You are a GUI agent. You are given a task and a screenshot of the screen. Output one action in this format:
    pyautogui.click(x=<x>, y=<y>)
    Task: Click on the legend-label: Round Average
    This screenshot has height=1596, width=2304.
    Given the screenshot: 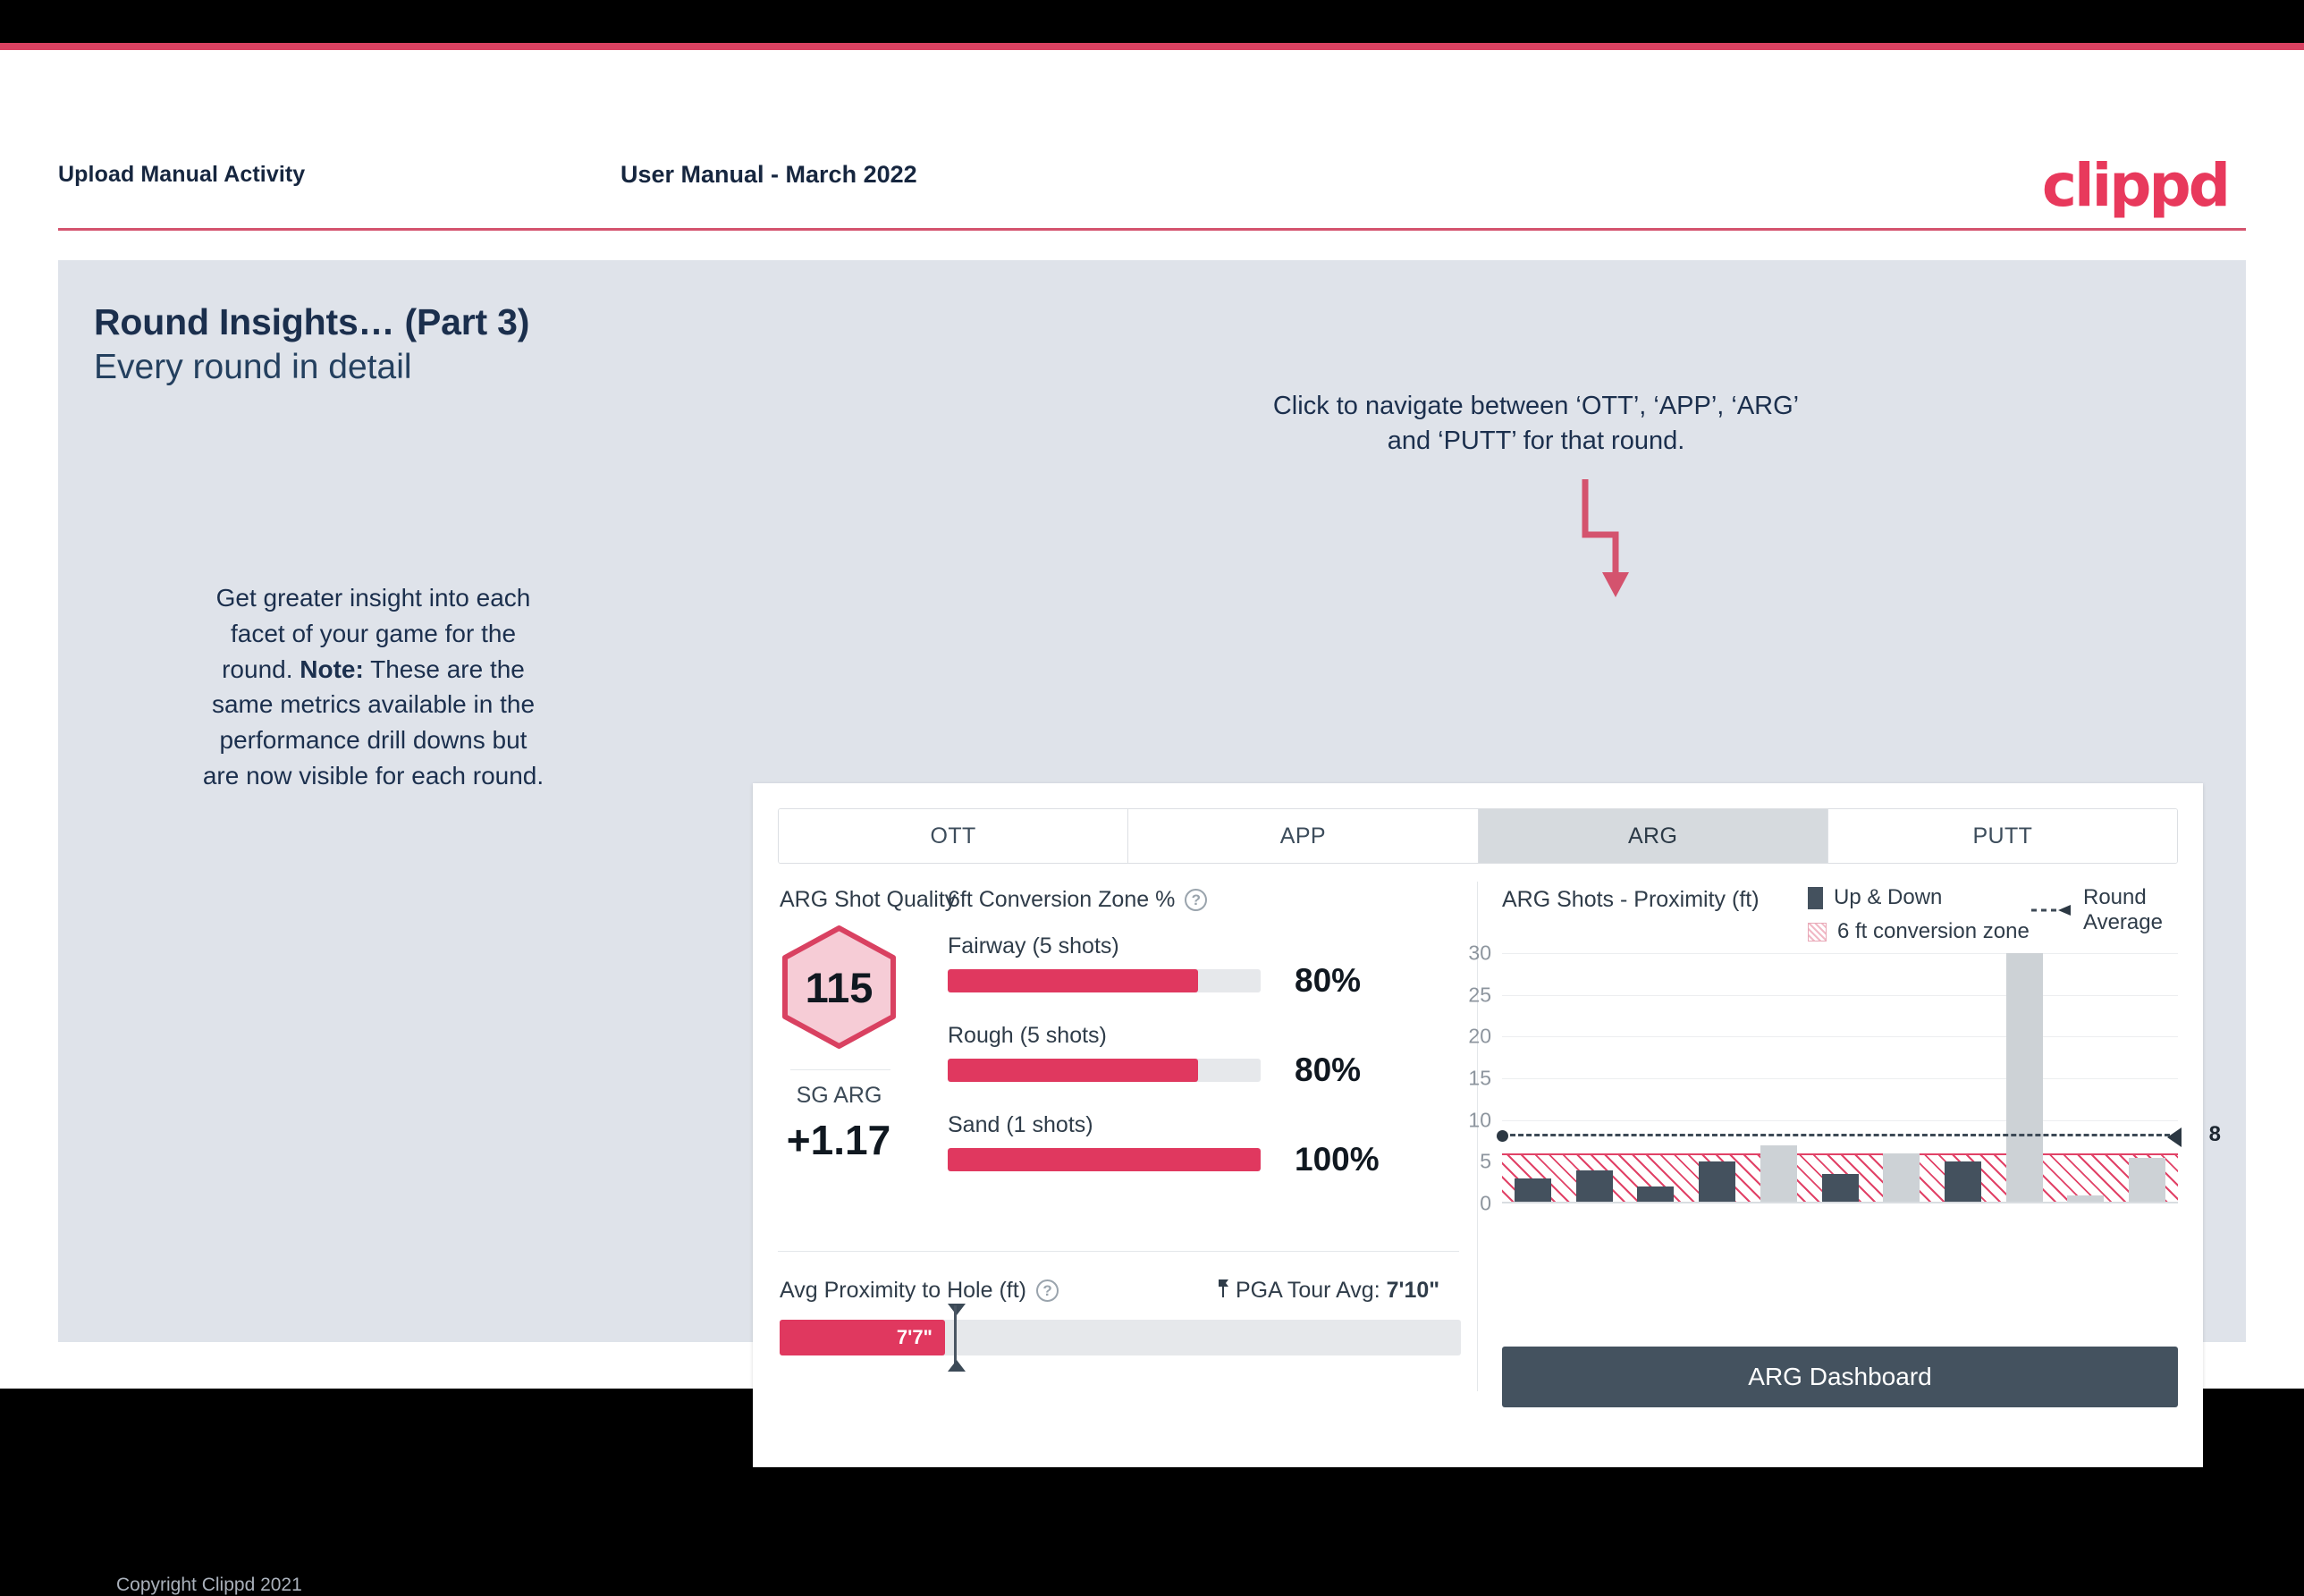 What is the action you would take?
    pyautogui.click(x=2123, y=909)
    